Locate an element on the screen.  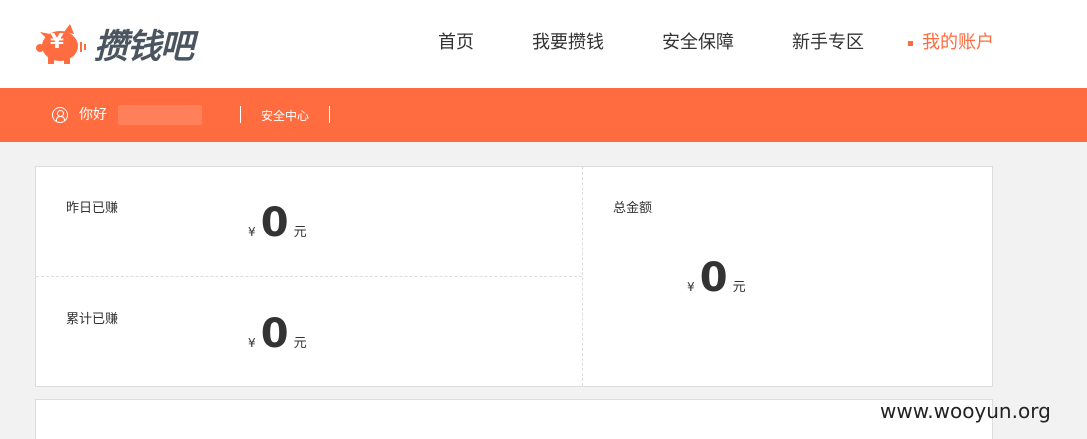
nav-item-save: 我要攒钱 is located at coordinates (568, 43).